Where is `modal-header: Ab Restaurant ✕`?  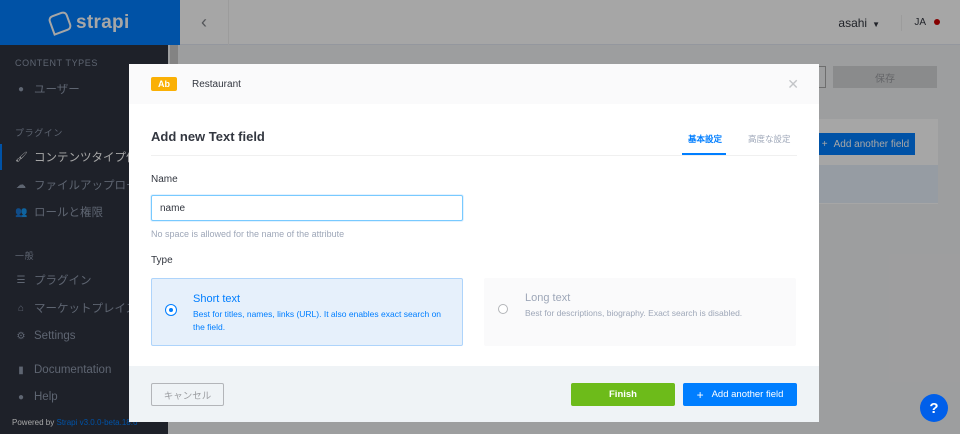 modal-header: Ab Restaurant ✕ is located at coordinates (474, 84).